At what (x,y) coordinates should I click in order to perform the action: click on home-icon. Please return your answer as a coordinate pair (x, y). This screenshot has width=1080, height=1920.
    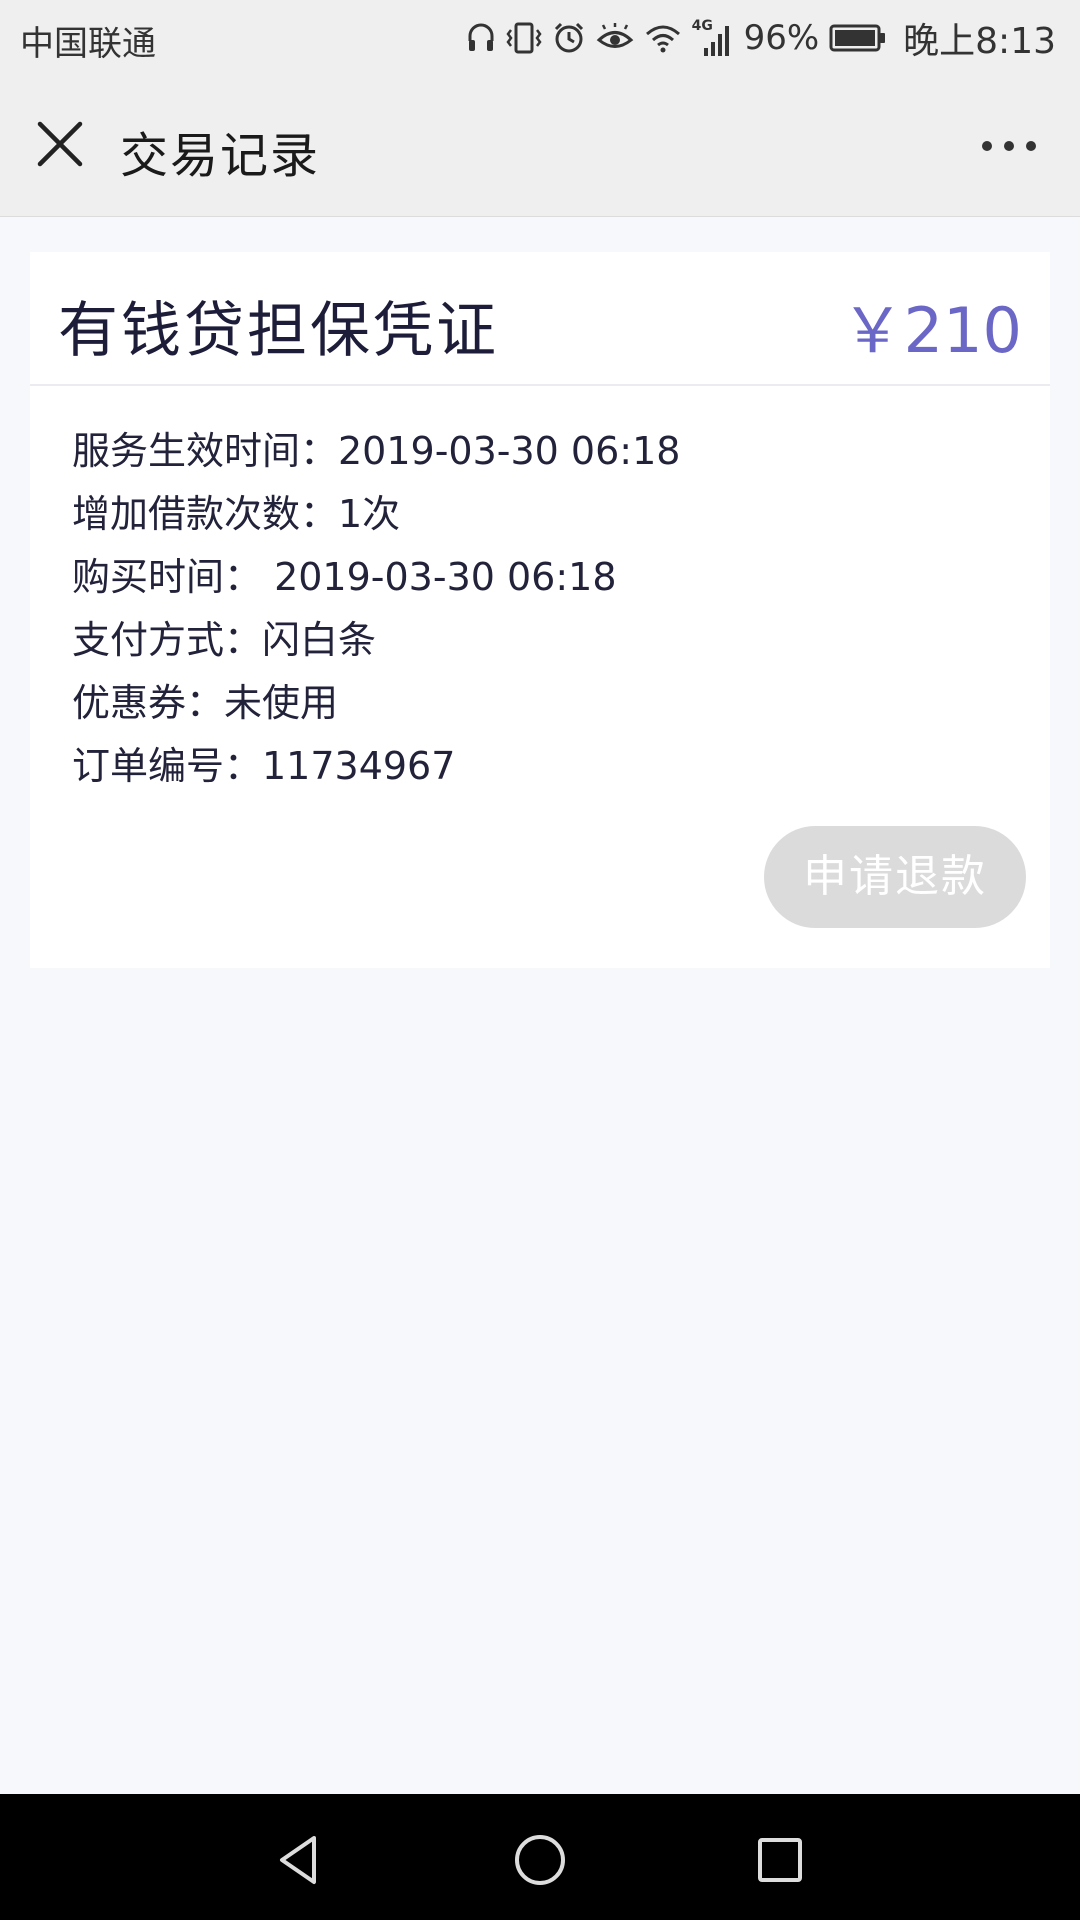
    Looking at the image, I should click on (540, 1860).